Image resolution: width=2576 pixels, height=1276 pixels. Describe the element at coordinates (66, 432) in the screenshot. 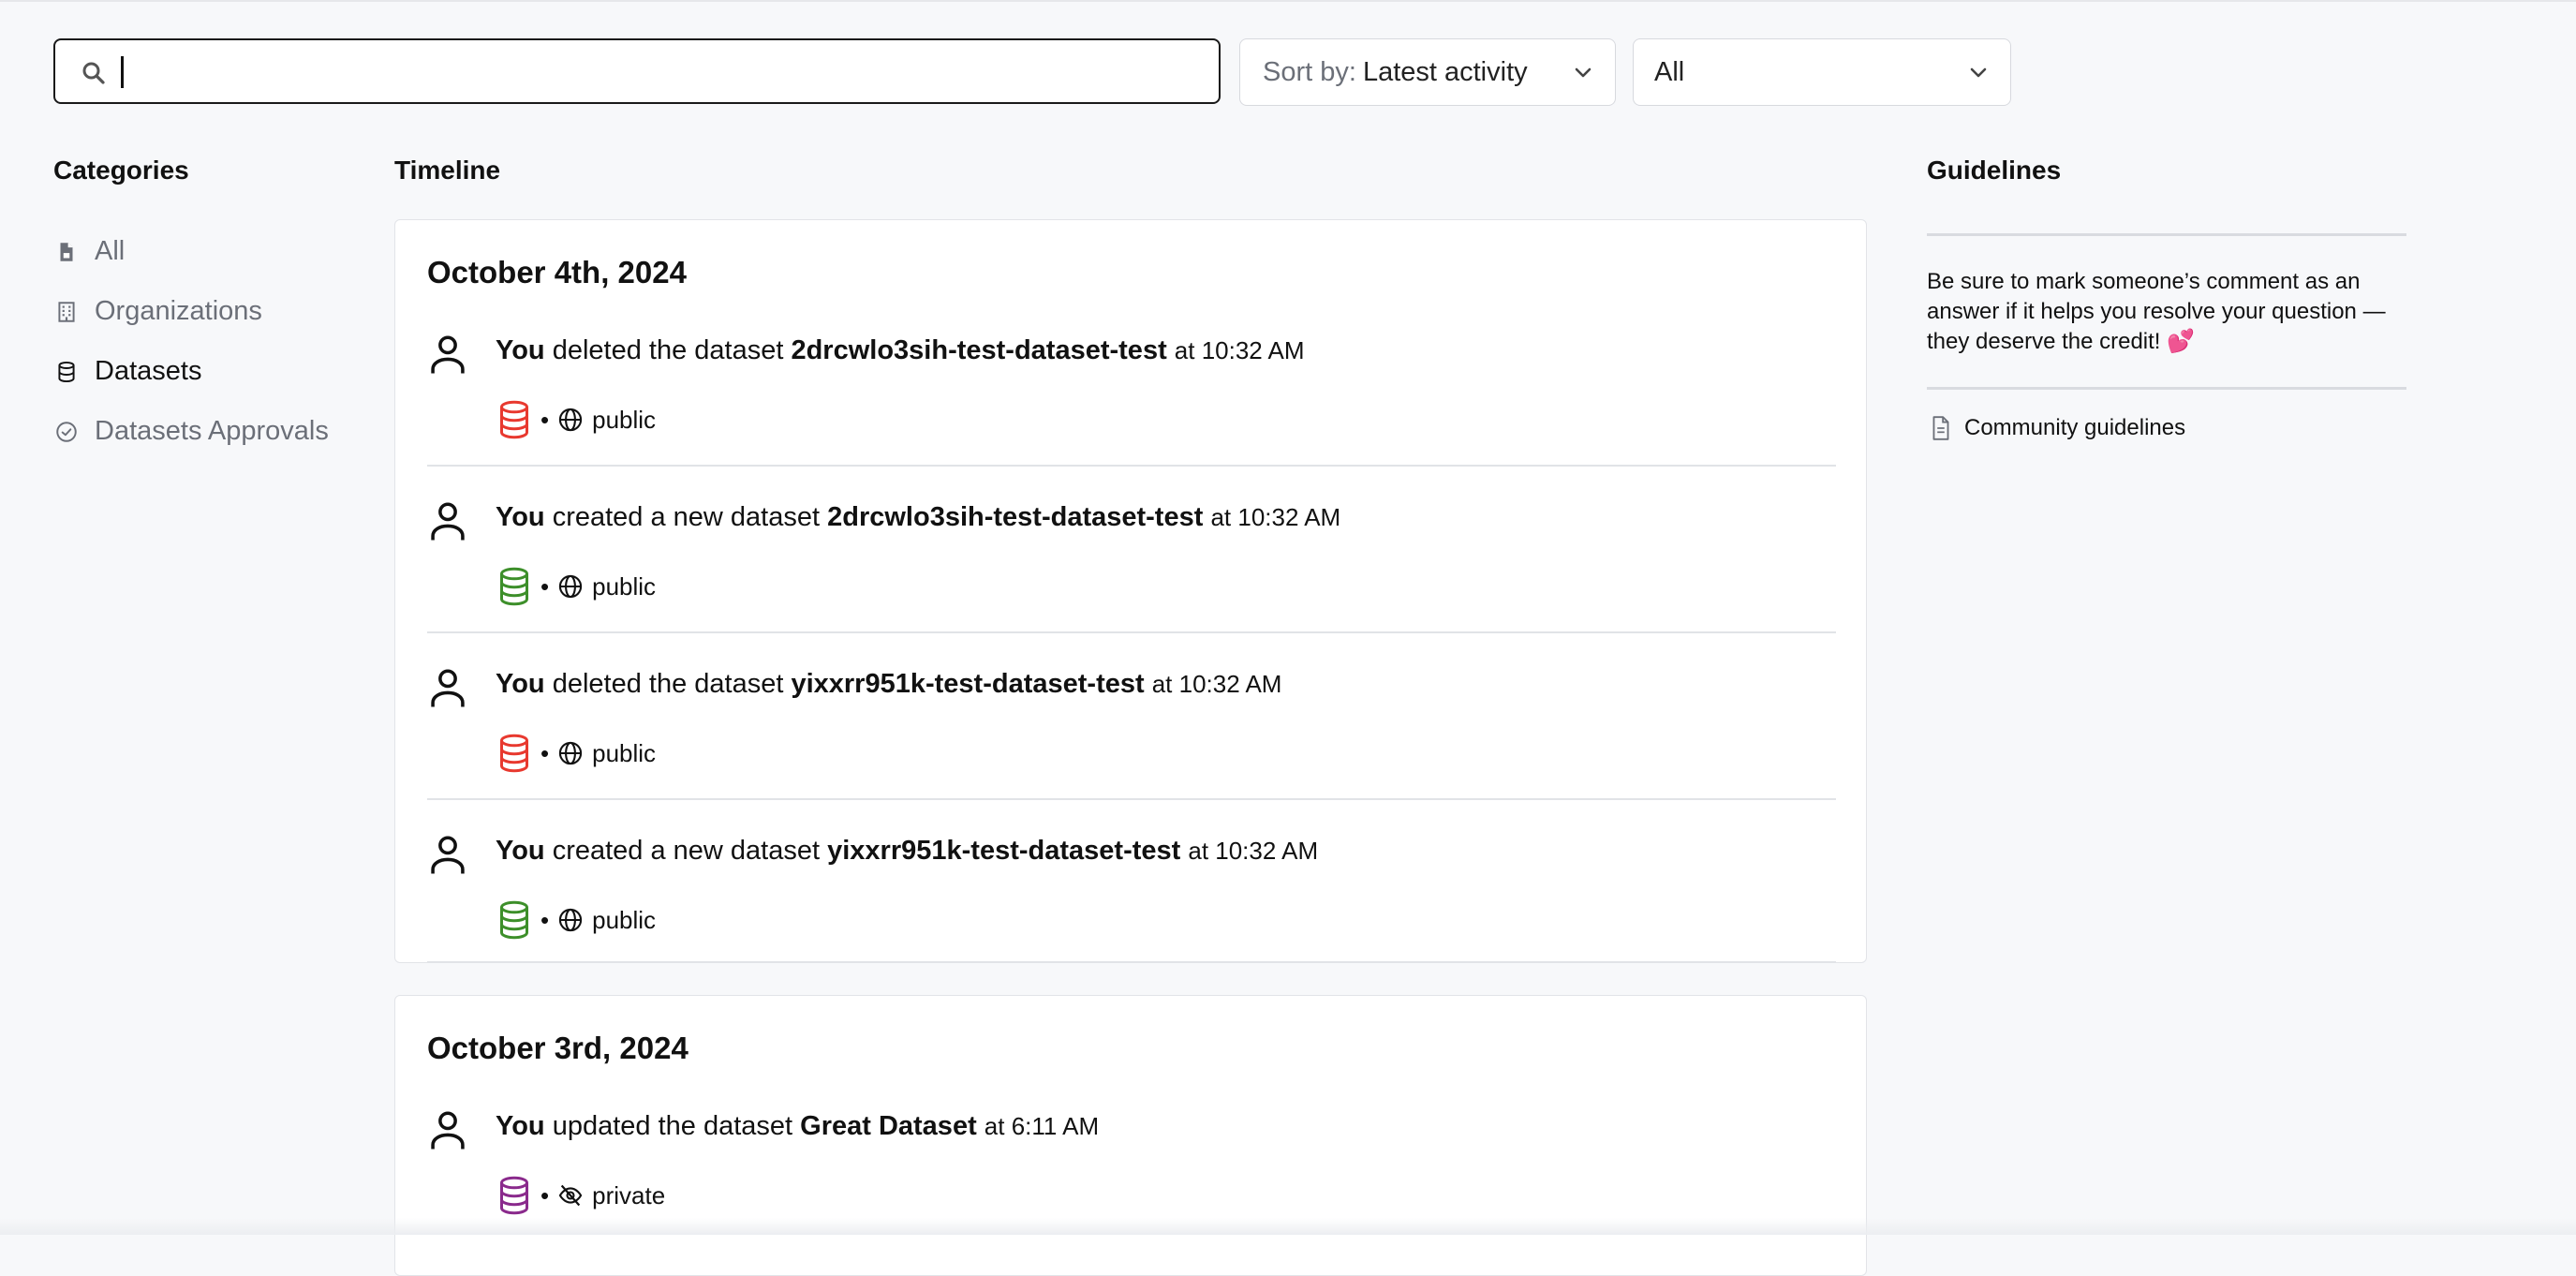

I see `check-circle-icon` at that location.